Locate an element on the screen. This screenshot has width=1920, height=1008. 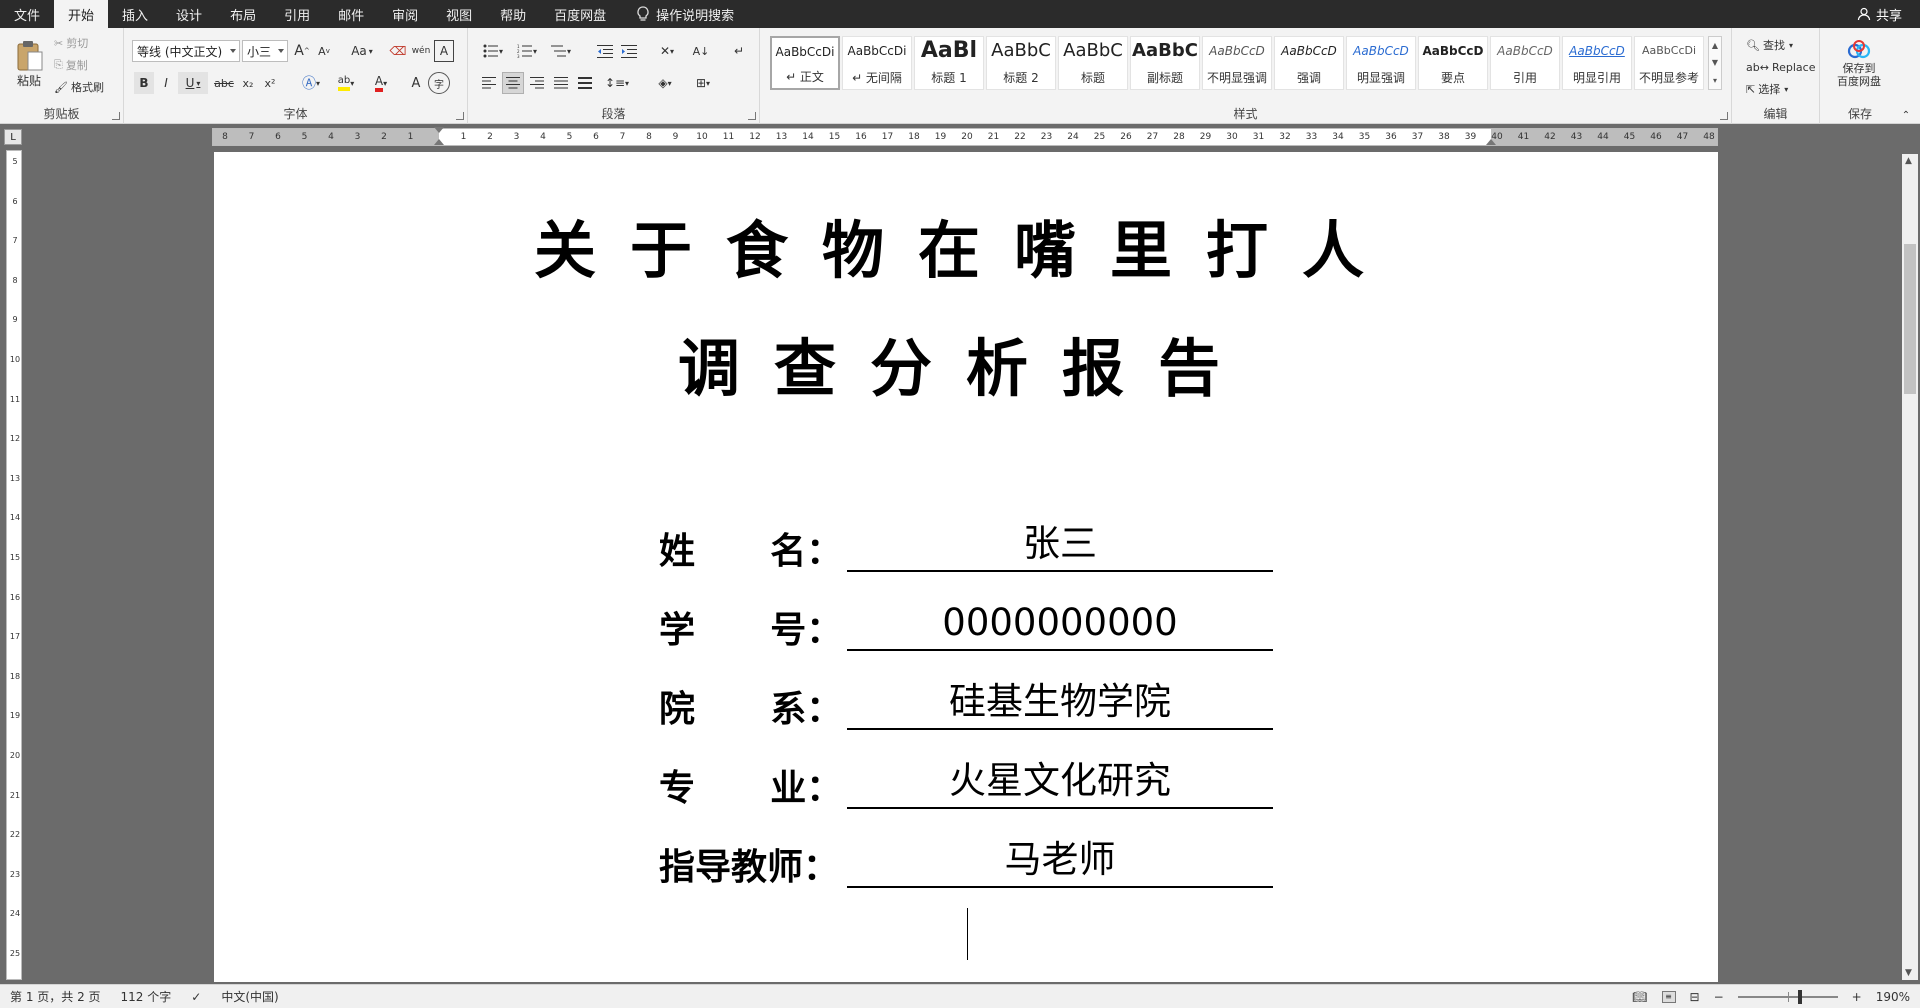
style-tile-10: AaBbCcD 引用 is located at coordinates (1525, 63).